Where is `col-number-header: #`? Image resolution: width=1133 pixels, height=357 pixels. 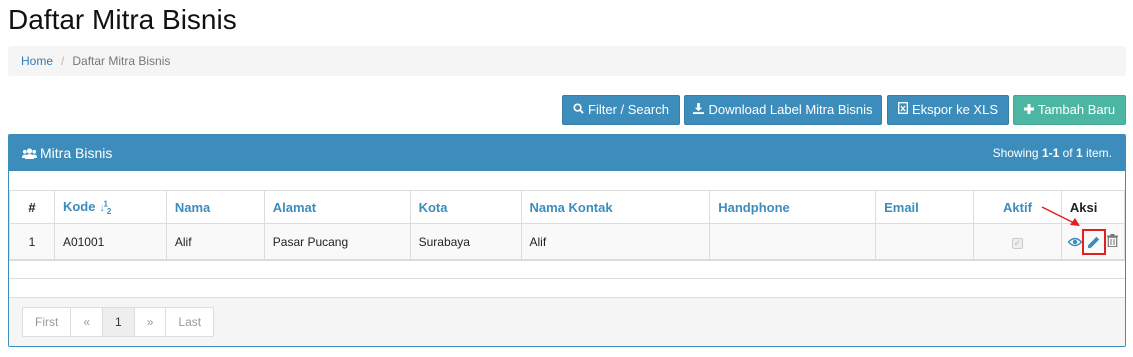 col-number-header: # is located at coordinates (32, 207).